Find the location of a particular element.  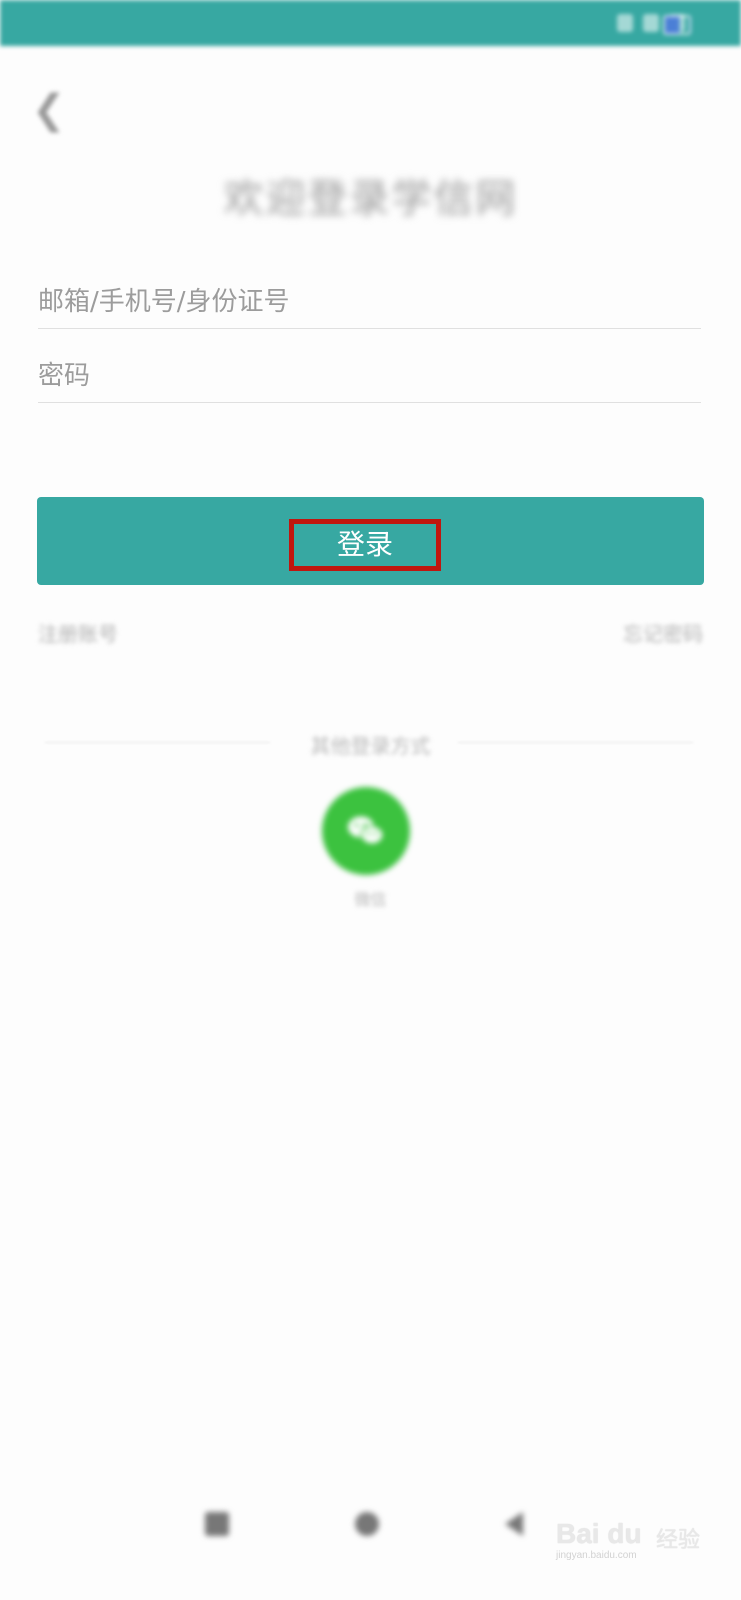

account-field is located at coordinates (369, 305).